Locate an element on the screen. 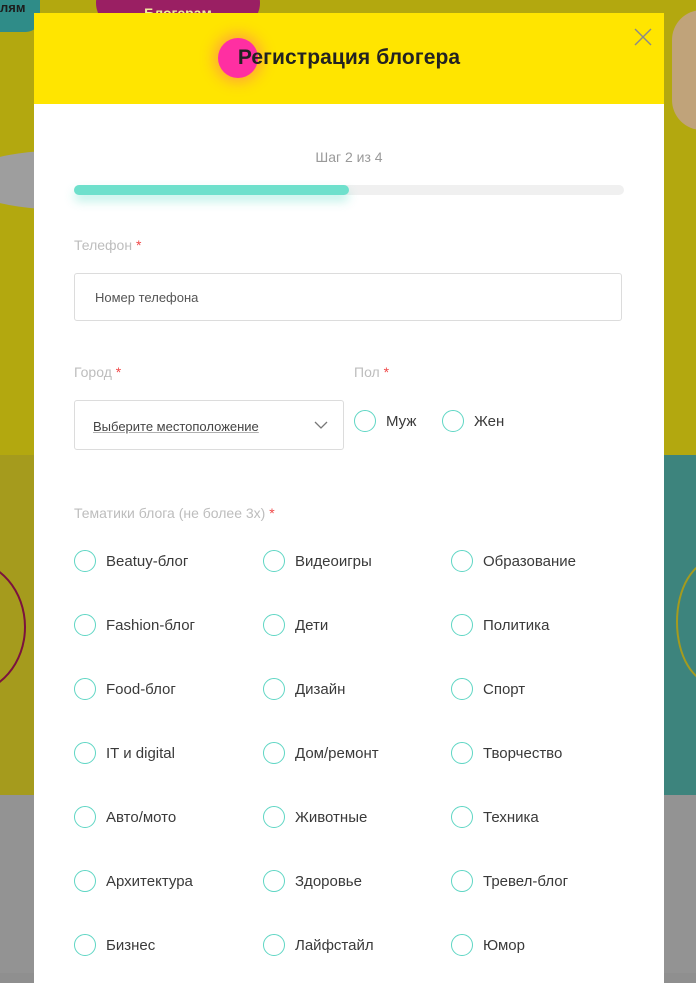 Image resolution: width=696 pixels, height=983 pixels. topic-checkbox: Образование is located at coordinates (513, 561).